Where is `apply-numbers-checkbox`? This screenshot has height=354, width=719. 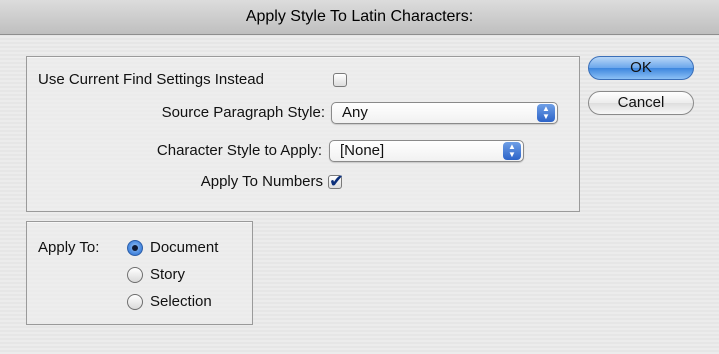
apply-numbers-checkbox is located at coordinates (336, 181).